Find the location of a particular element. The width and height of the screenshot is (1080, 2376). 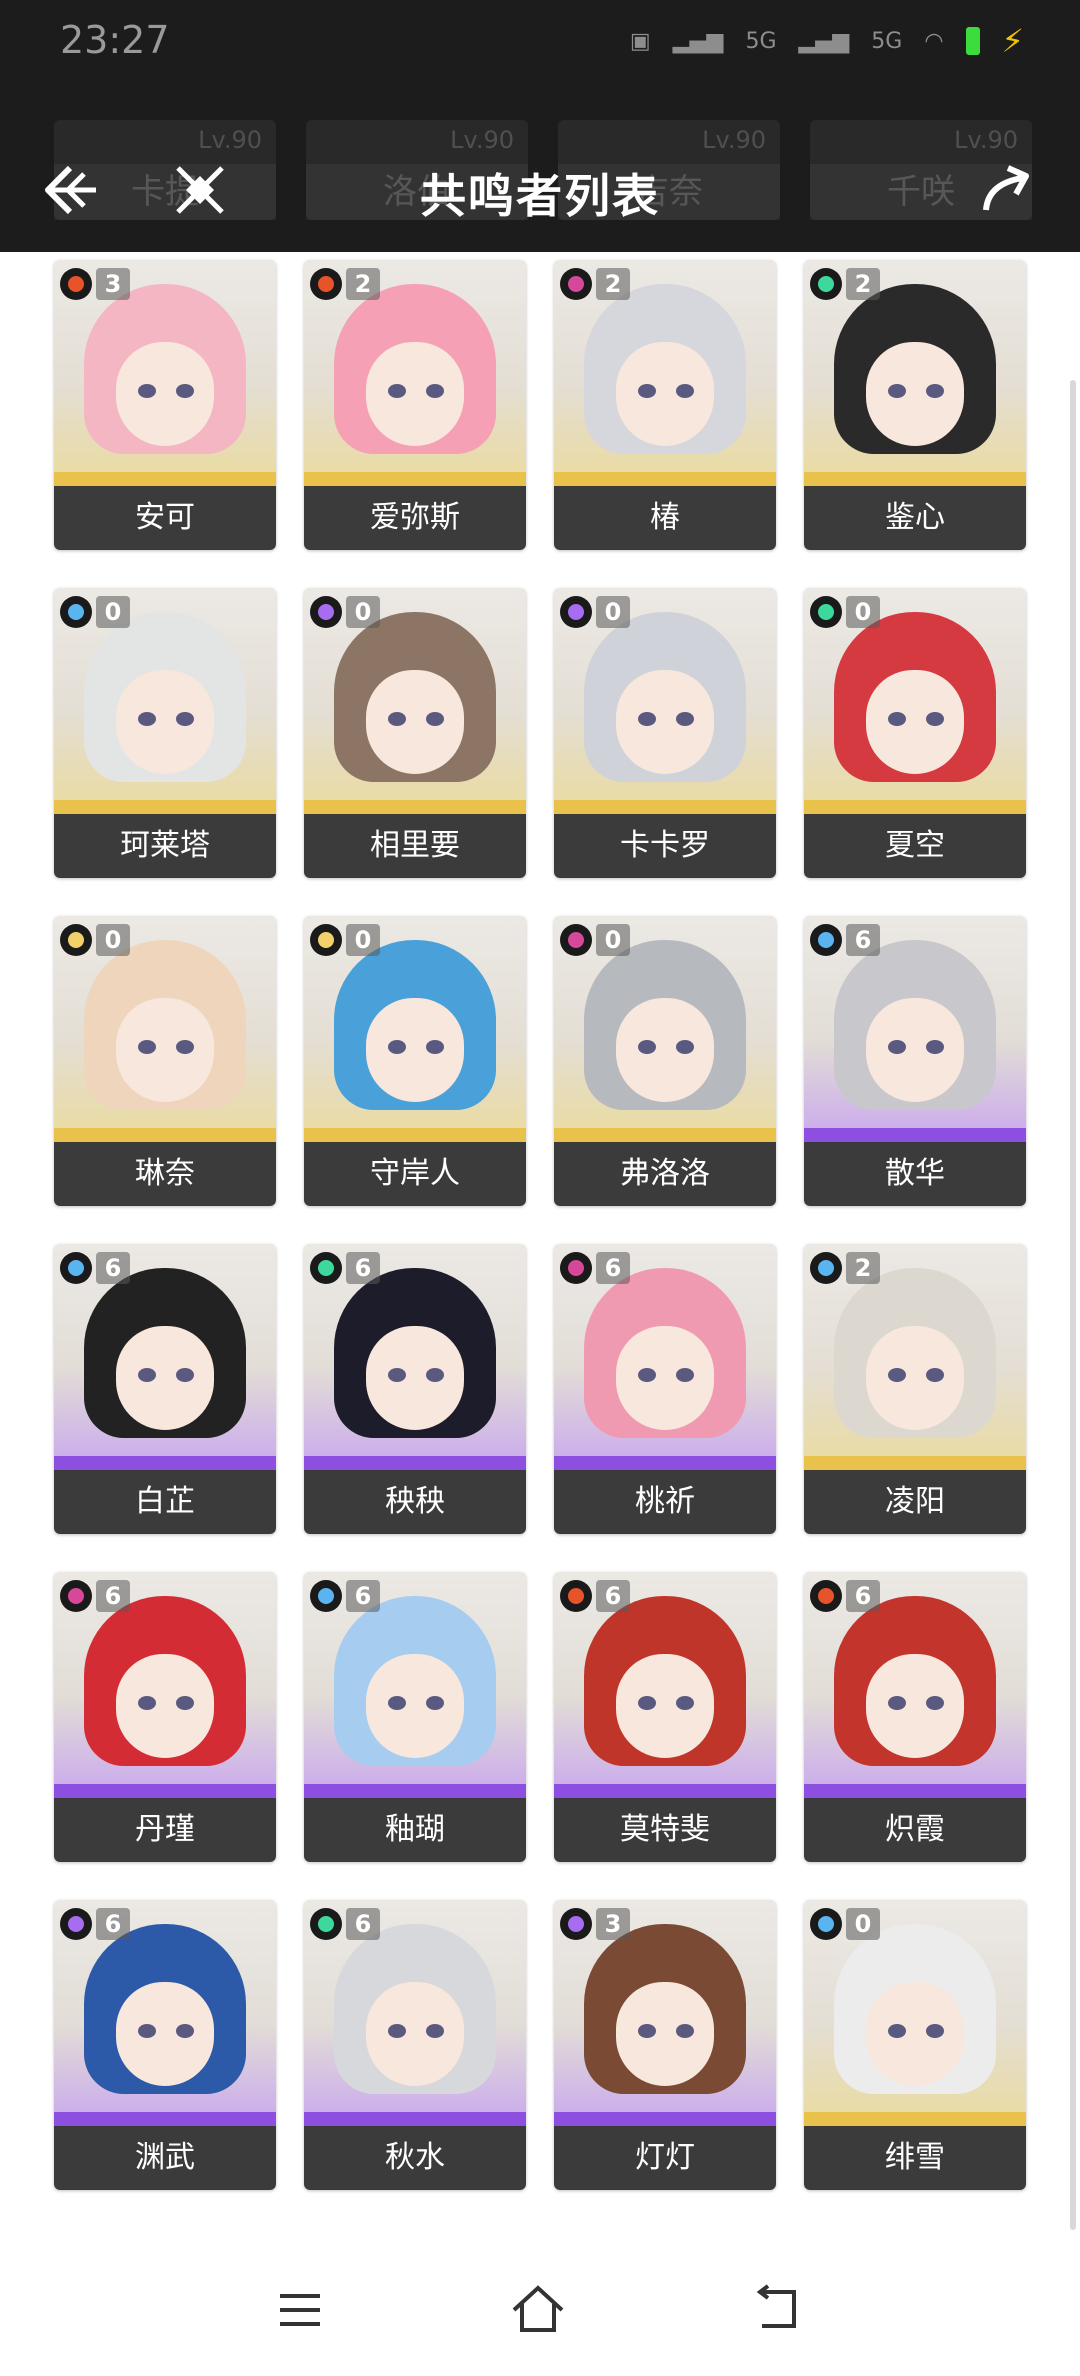

character-card: 2Lv.90椿 is located at coordinates (665, 405).